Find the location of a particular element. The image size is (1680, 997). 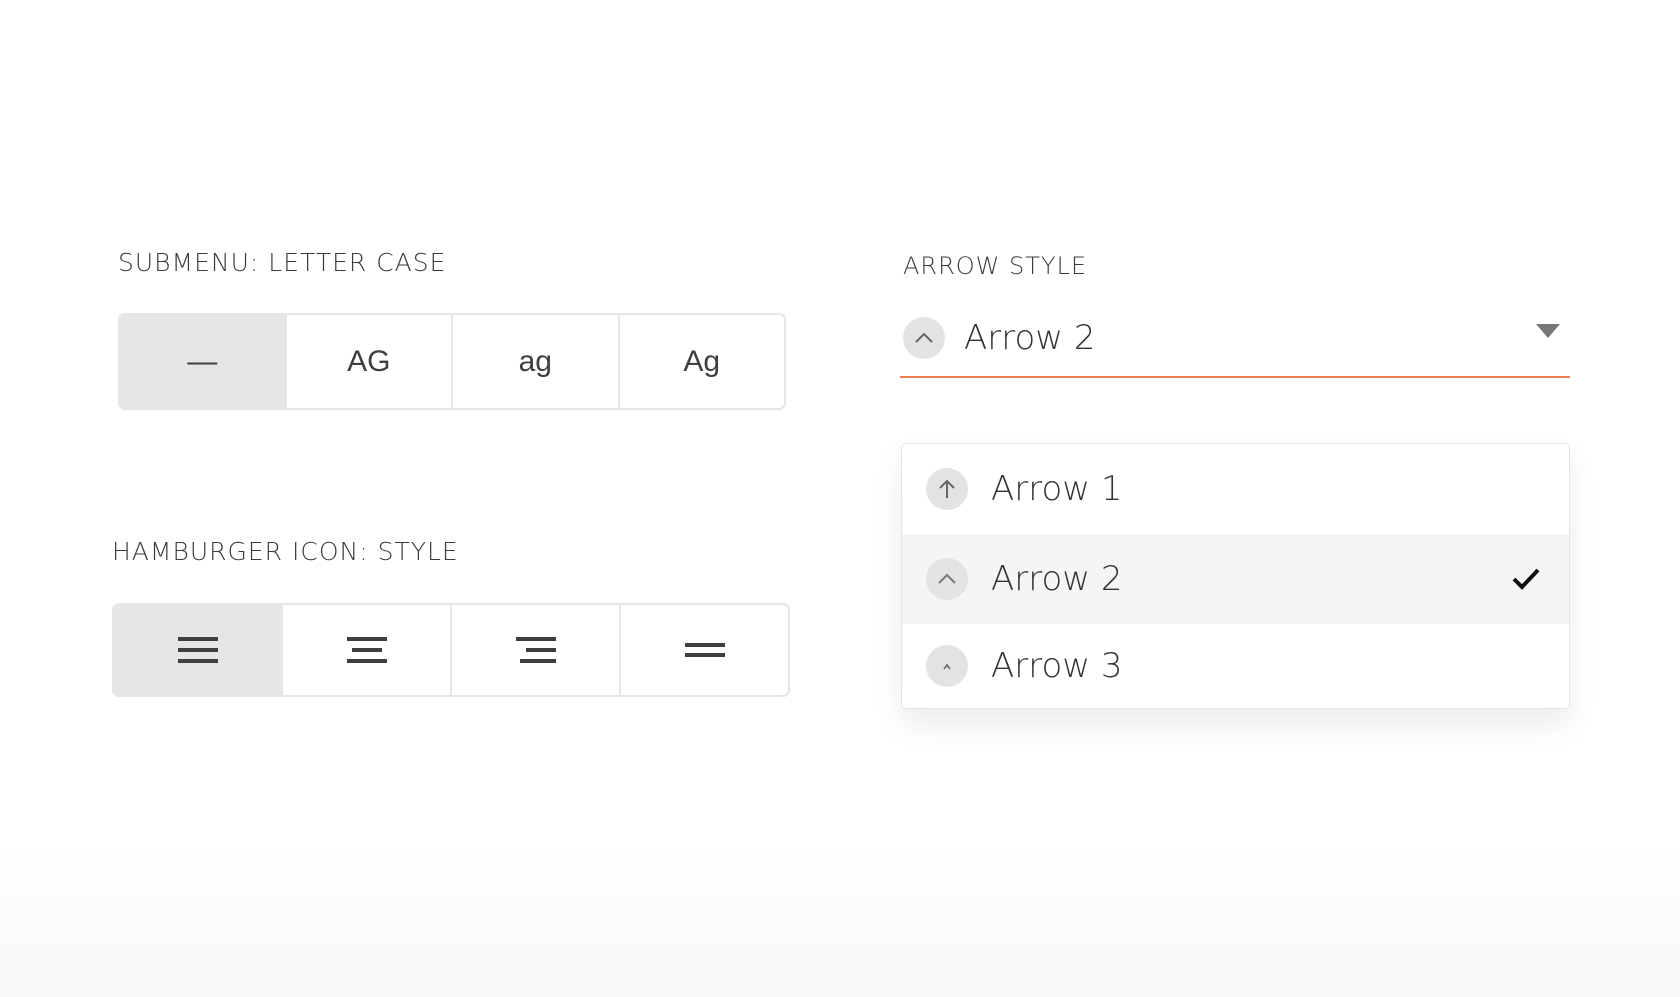

hamburger-option-centered is located at coordinates (367, 650).